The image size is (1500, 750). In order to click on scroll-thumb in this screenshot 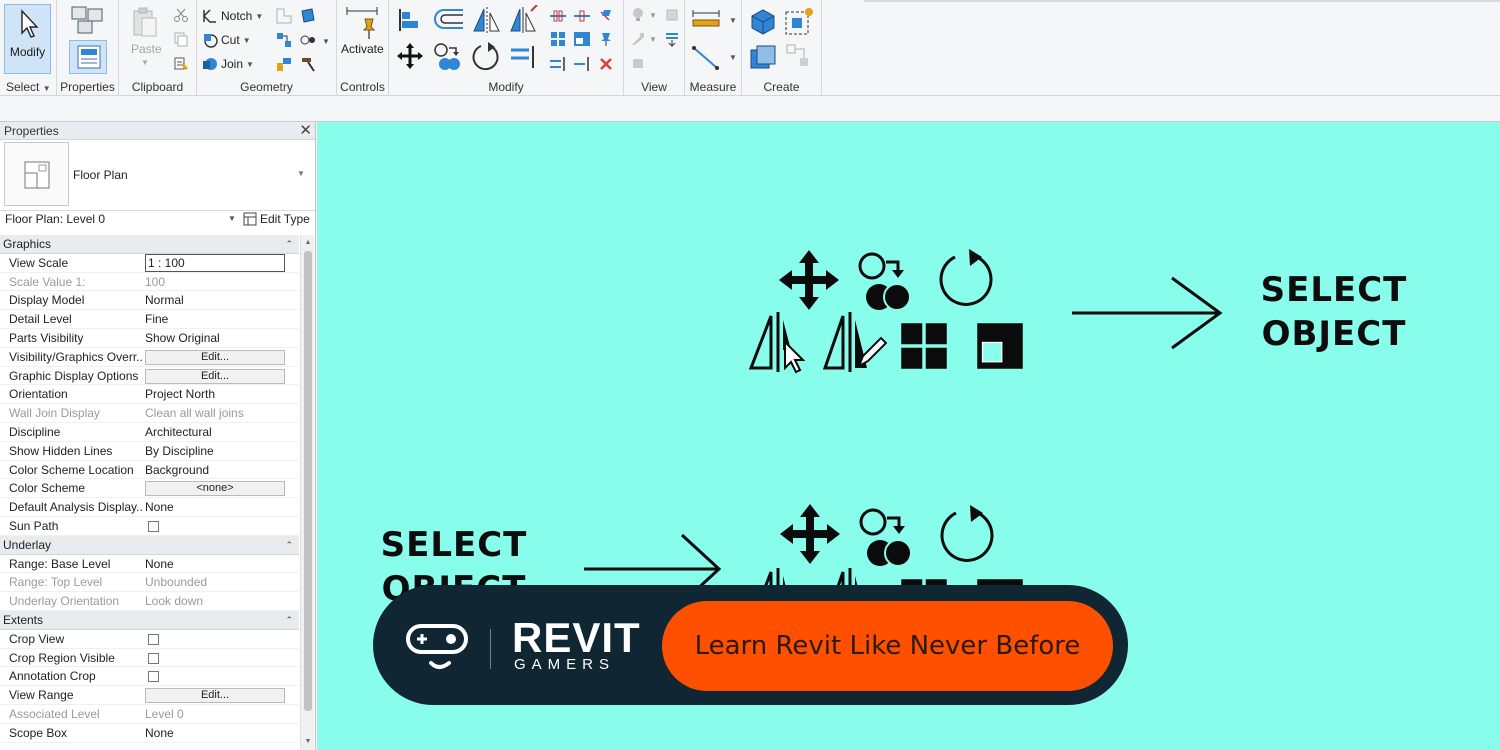, I will do `click(308, 481)`.